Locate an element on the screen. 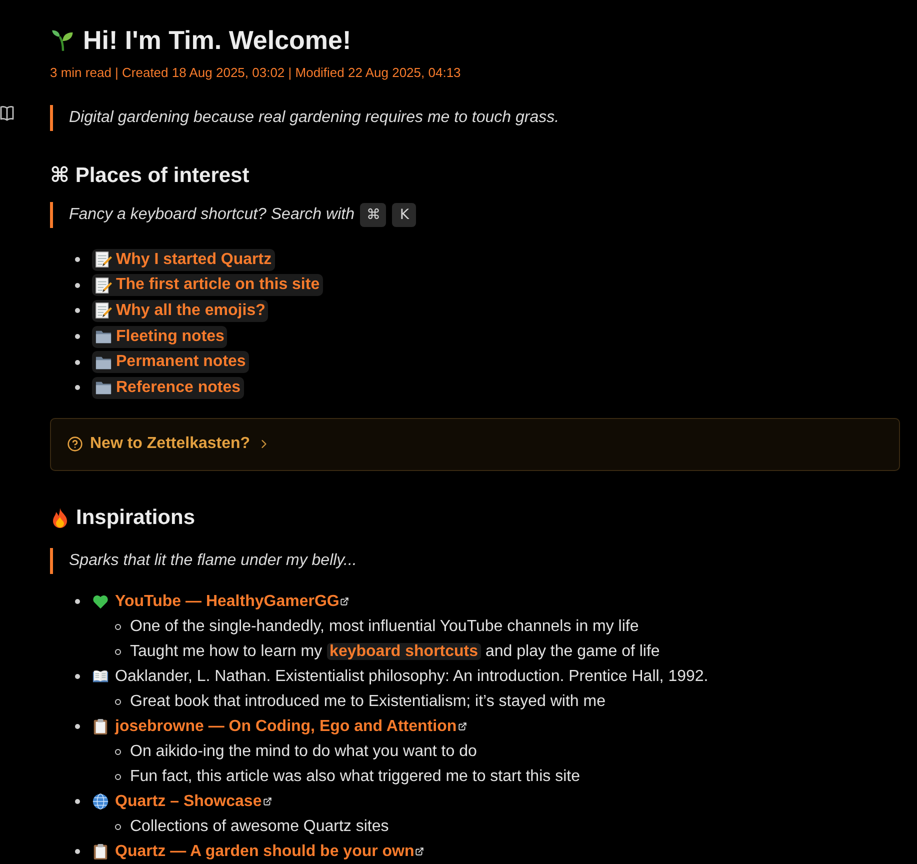 The height and width of the screenshot is (864, 917). note-link: Reference notes is located at coordinates (168, 387).